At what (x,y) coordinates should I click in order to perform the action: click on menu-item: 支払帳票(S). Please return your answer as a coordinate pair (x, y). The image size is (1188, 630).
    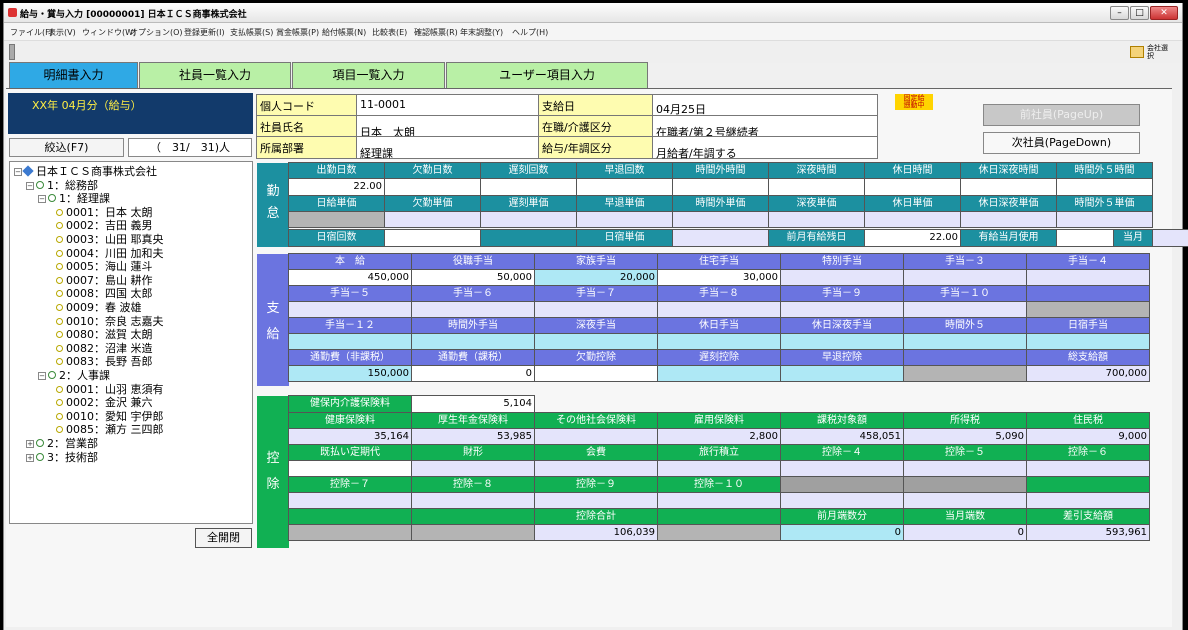
    Looking at the image, I should click on (251, 32).